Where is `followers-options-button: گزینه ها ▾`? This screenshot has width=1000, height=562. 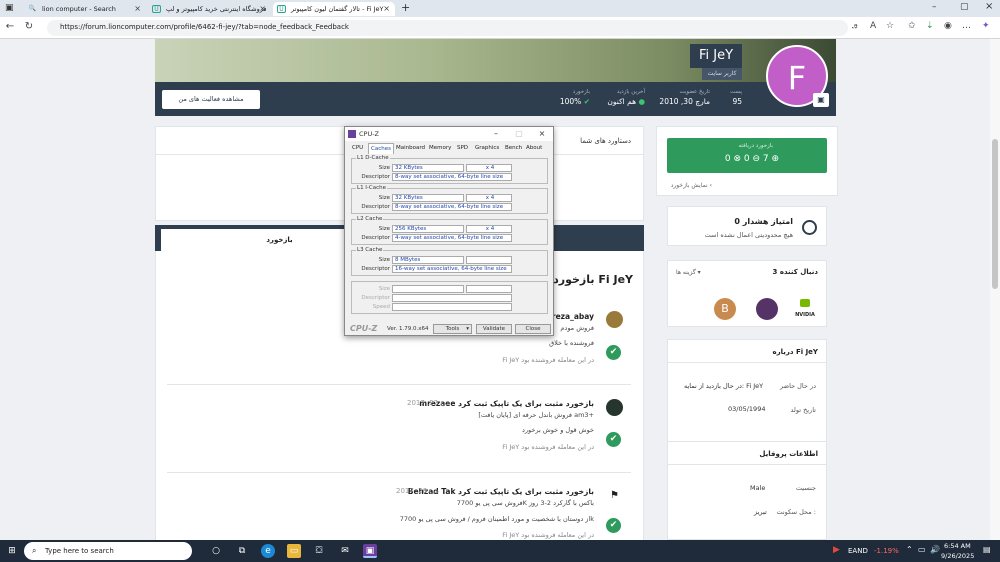
followers-options-button: گزینه ها ▾ is located at coordinates (688, 272).